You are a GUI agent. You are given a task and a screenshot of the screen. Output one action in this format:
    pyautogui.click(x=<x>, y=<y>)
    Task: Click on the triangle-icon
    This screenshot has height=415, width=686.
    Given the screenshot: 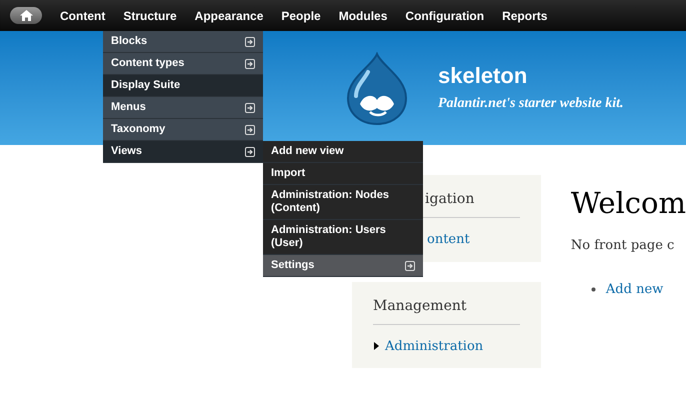 What is the action you would take?
    pyautogui.click(x=376, y=346)
    